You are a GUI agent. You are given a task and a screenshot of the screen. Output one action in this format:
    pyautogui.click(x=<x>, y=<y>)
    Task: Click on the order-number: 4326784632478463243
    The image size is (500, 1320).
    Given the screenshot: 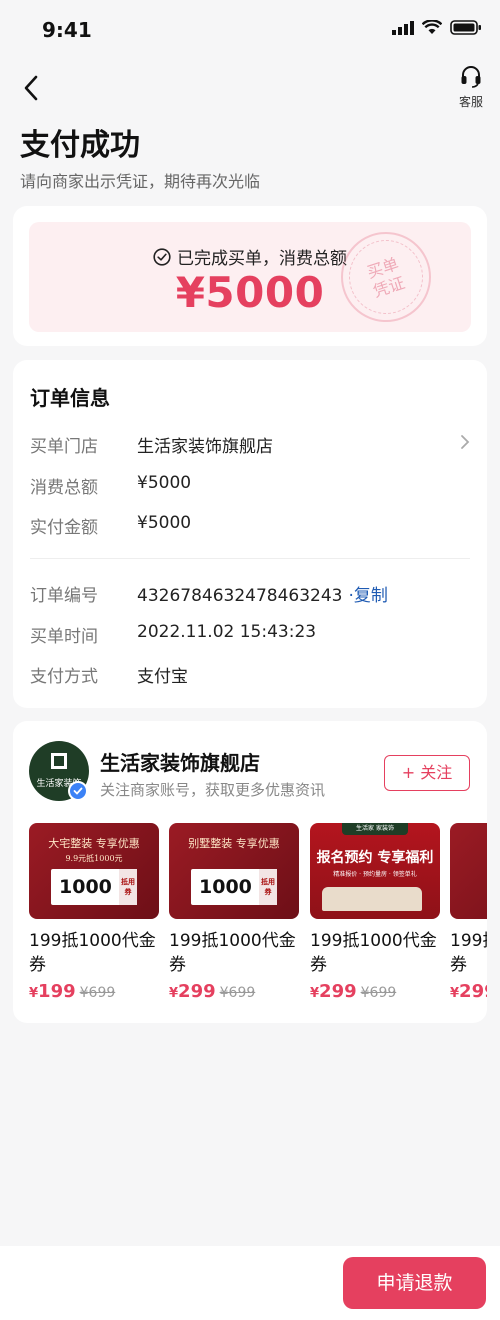 What is the action you would take?
    pyautogui.click(x=240, y=596)
    